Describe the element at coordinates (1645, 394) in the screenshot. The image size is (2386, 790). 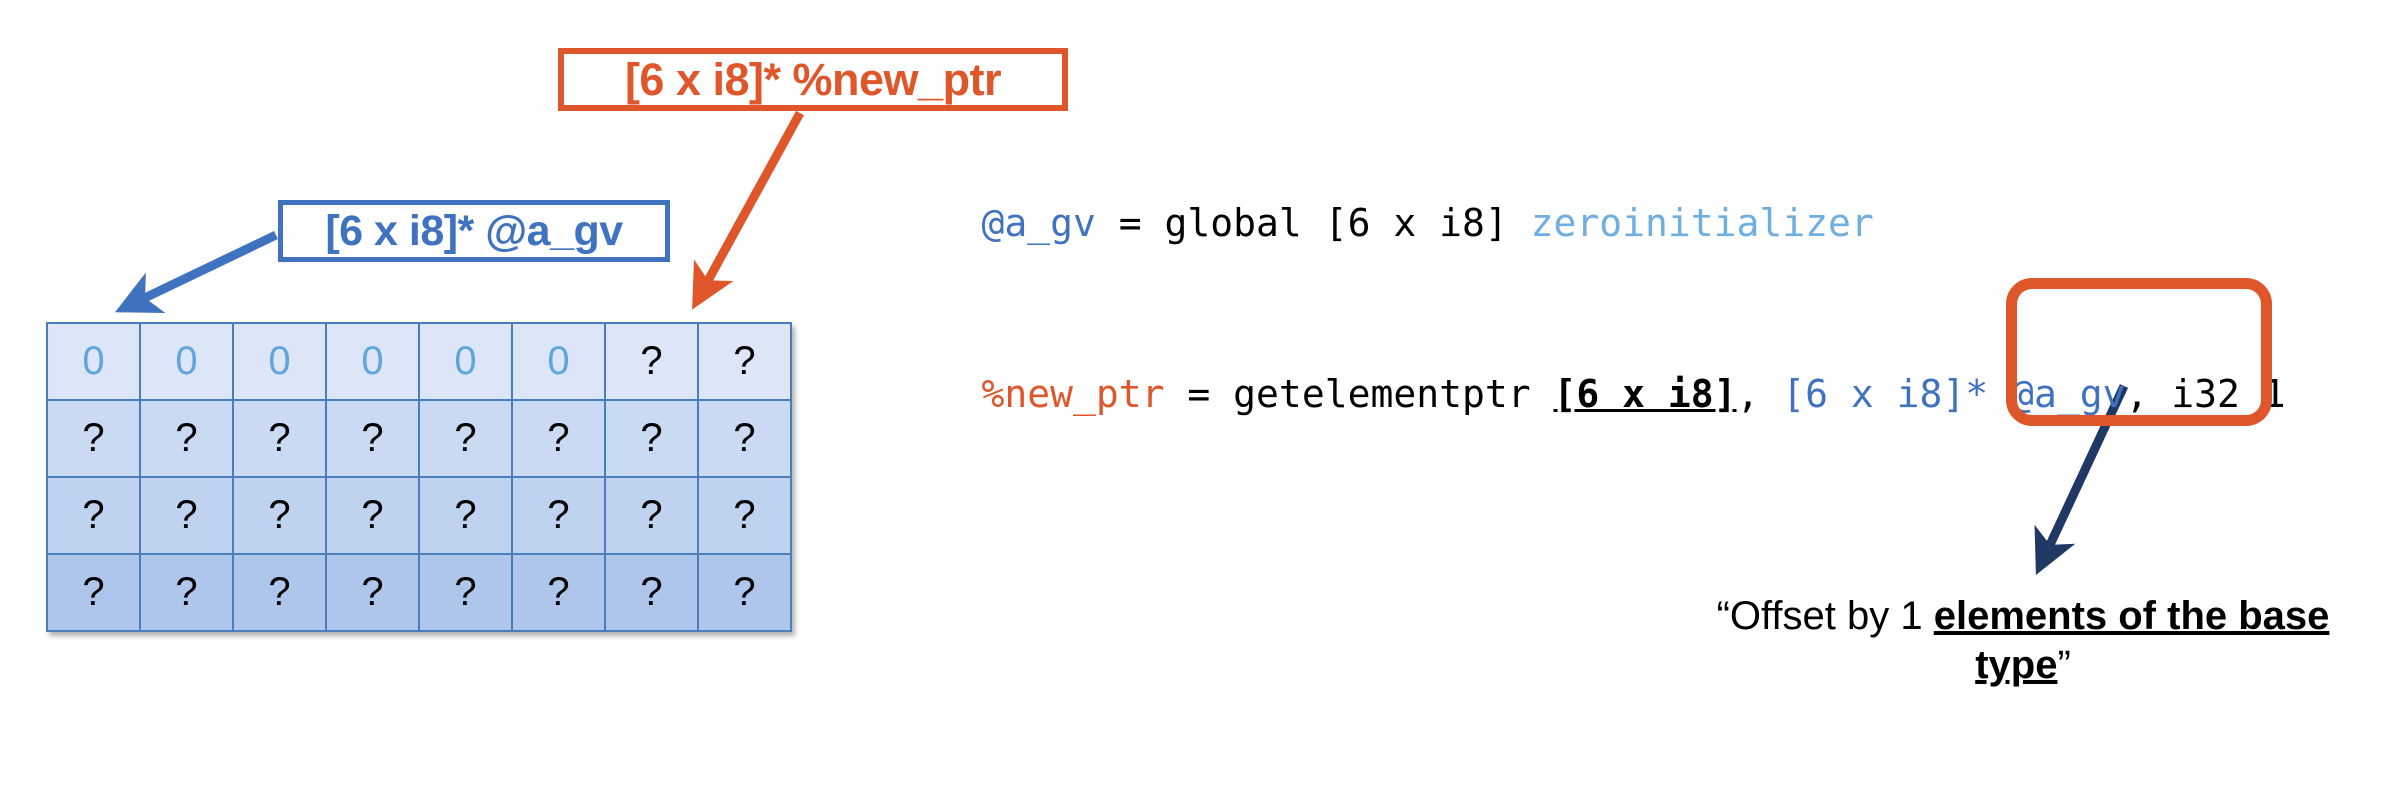
I see `code-token-base-type: [6 x i8]` at that location.